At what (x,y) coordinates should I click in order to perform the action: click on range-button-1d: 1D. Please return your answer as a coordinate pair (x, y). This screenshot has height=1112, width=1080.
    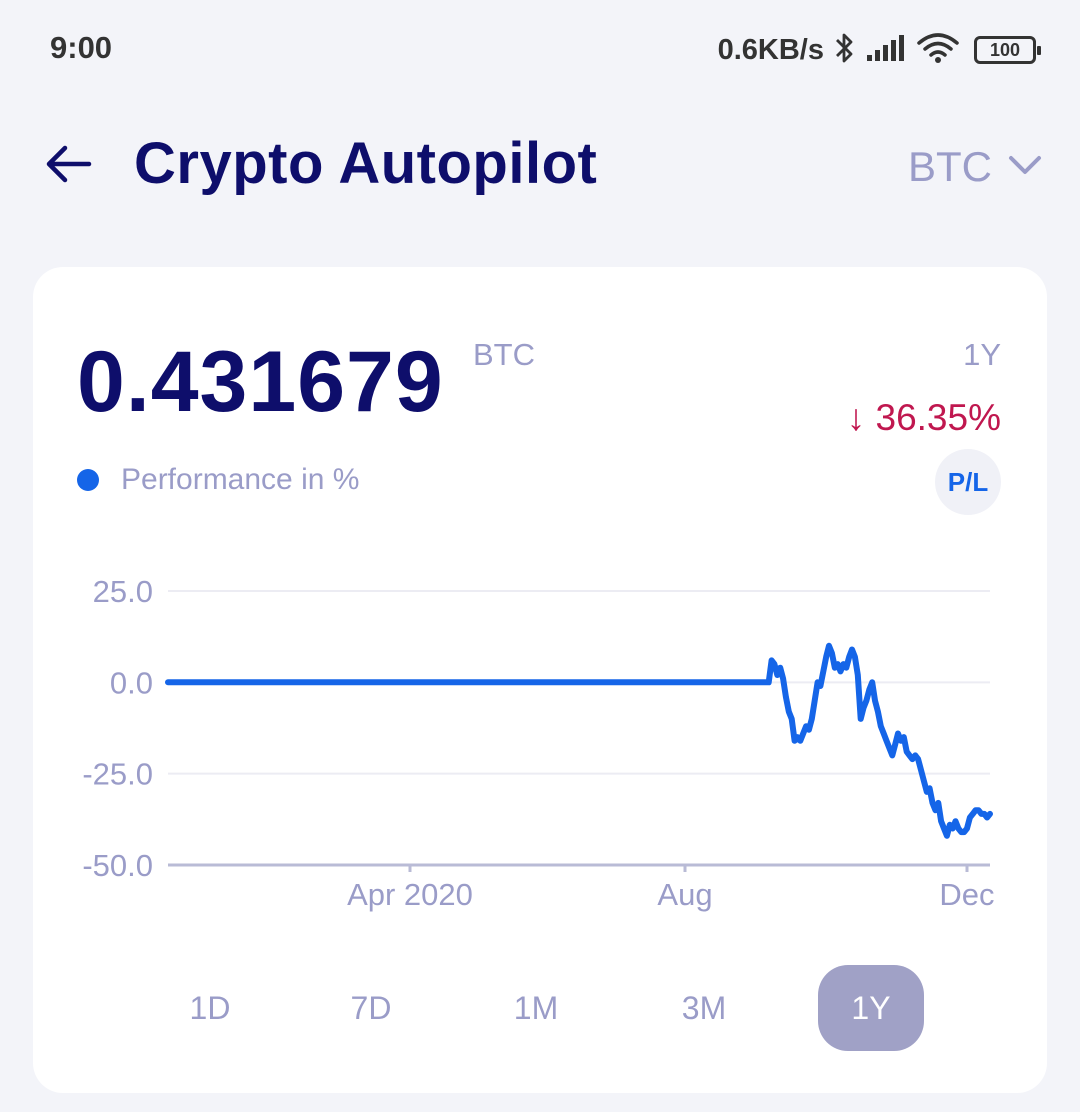
    Looking at the image, I should click on (210, 1008).